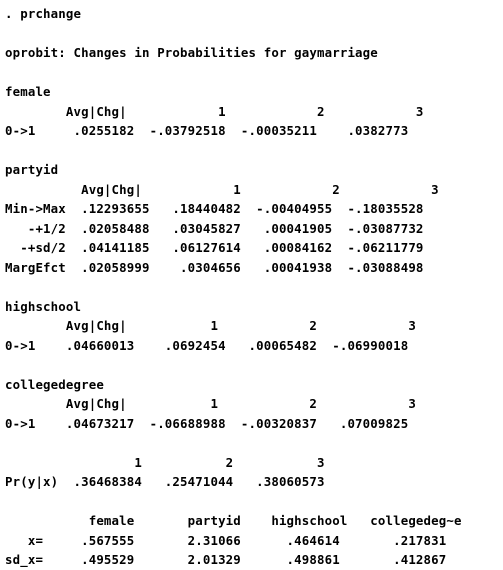 Image resolution: width=503 pixels, height=570 pixels. I want to click on predicted-probability-row: Pr(y|x) .36468384 .25471044 .38060573, so click(165, 481).